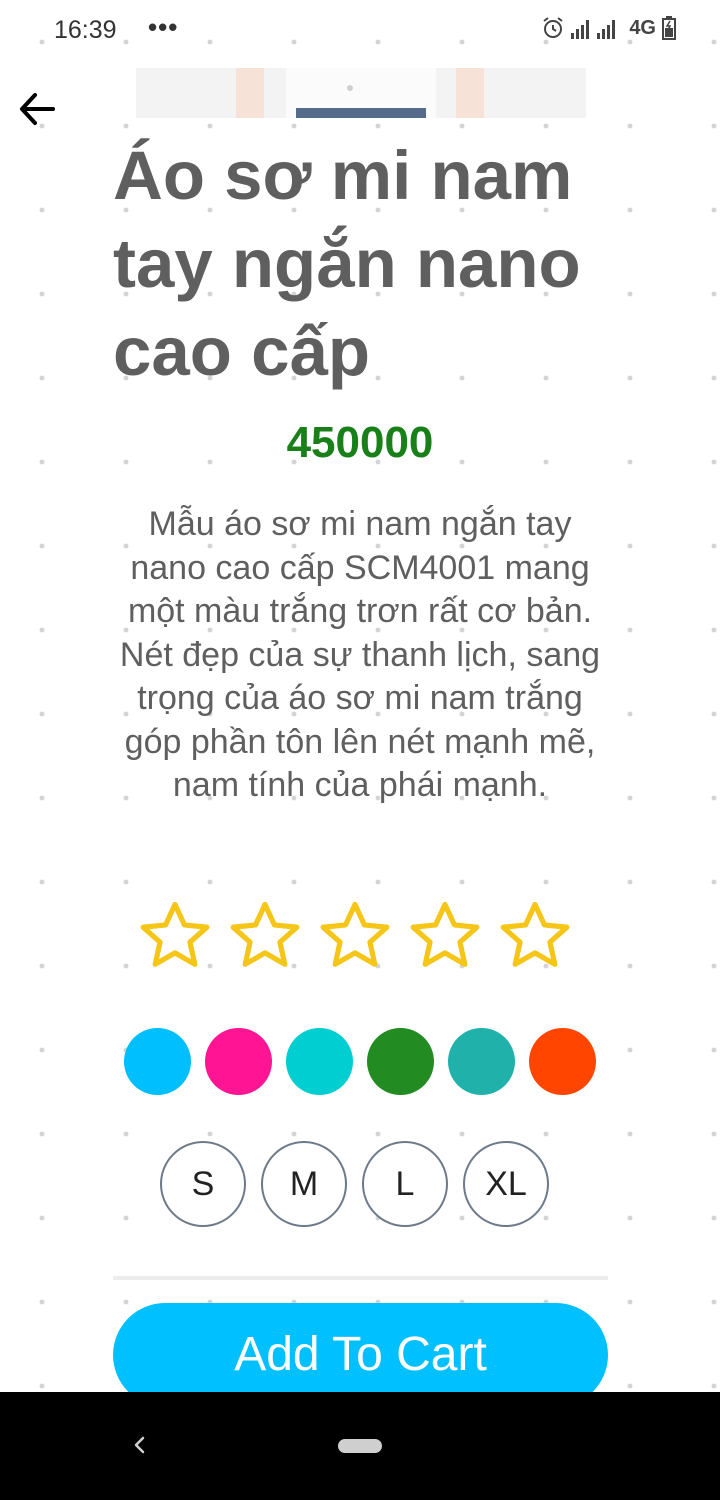 The image size is (720, 1500). Describe the element at coordinates (360, 442) in the screenshot. I see `product-price: 450000` at that location.